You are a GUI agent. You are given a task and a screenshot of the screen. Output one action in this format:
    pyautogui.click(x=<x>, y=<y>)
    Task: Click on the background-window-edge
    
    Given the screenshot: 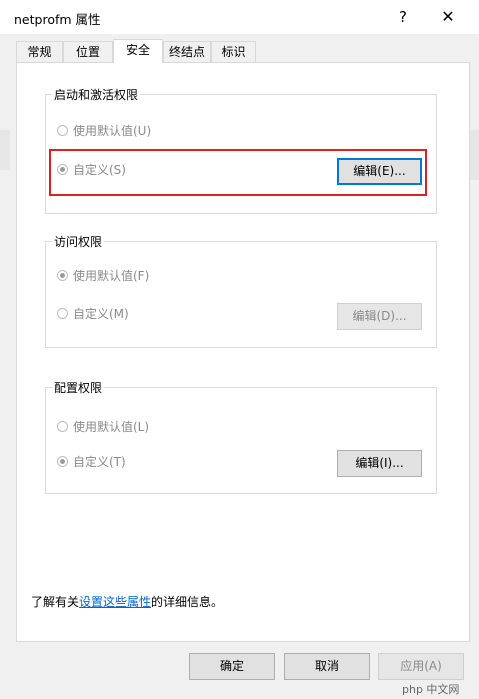 What is the action you would take?
    pyautogui.click(x=5, y=150)
    